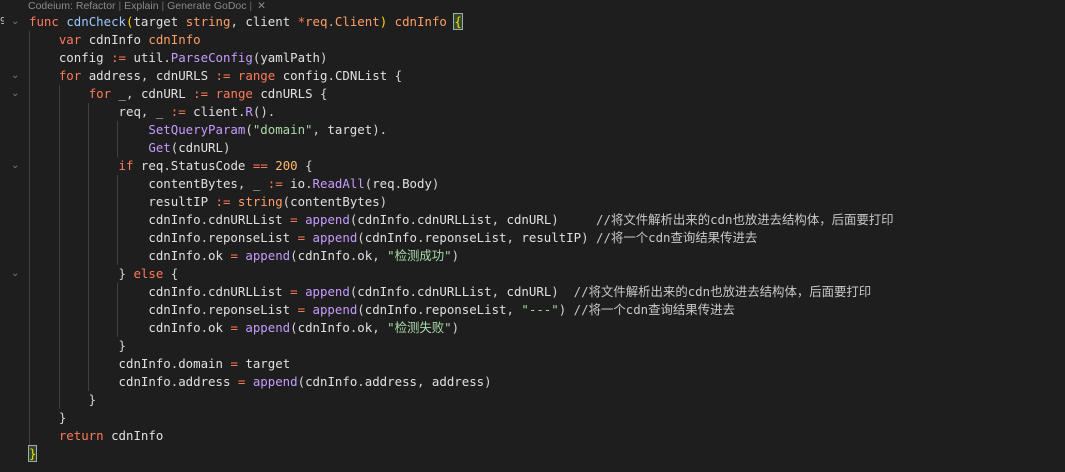 This screenshot has width=1065, height=472. What do you see at coordinates (141, 6) in the screenshot?
I see `codelens-explain-link: Explain` at bounding box center [141, 6].